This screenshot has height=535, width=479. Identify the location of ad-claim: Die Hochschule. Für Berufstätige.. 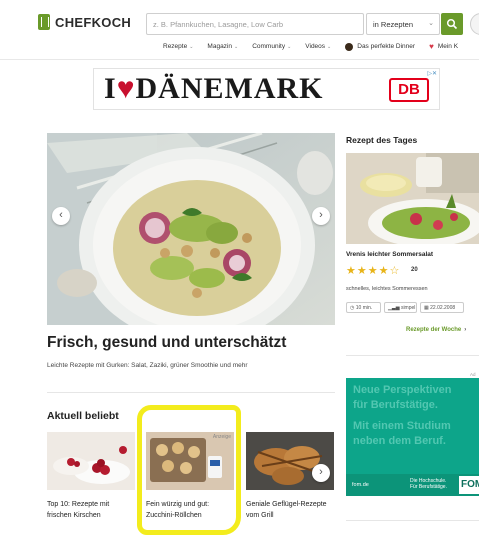
(428, 484).